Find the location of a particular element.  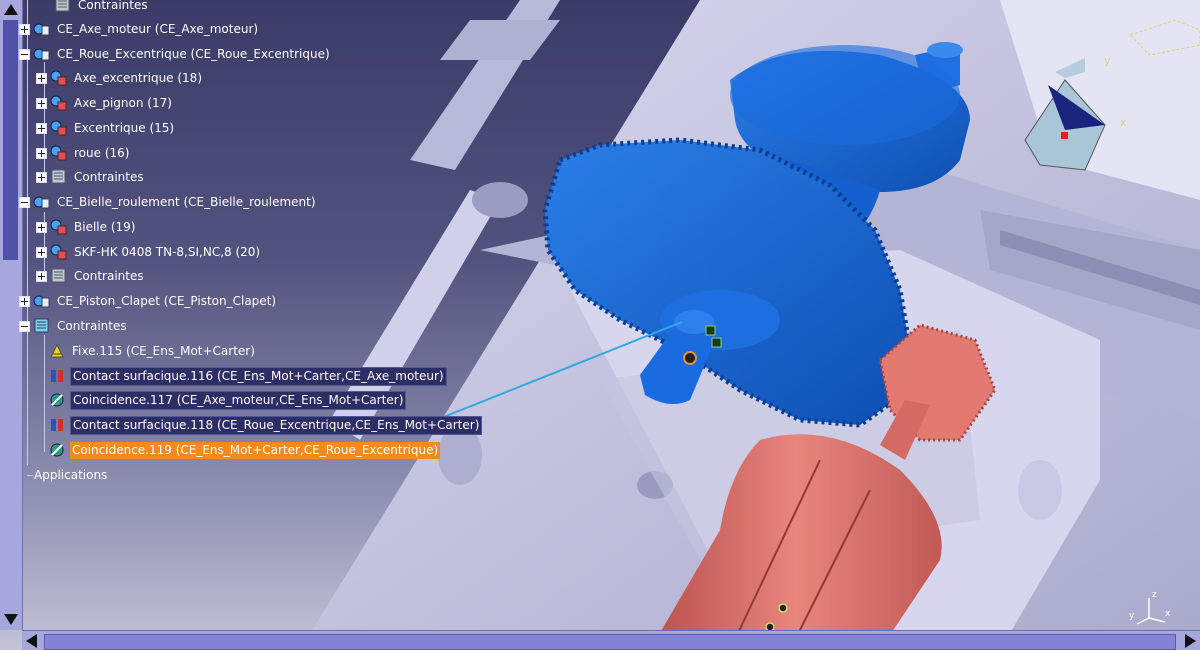

tree-node-fixe-115: Fixe.115 (CE_Ens_Mot+Carter) is located at coordinates (152, 351).